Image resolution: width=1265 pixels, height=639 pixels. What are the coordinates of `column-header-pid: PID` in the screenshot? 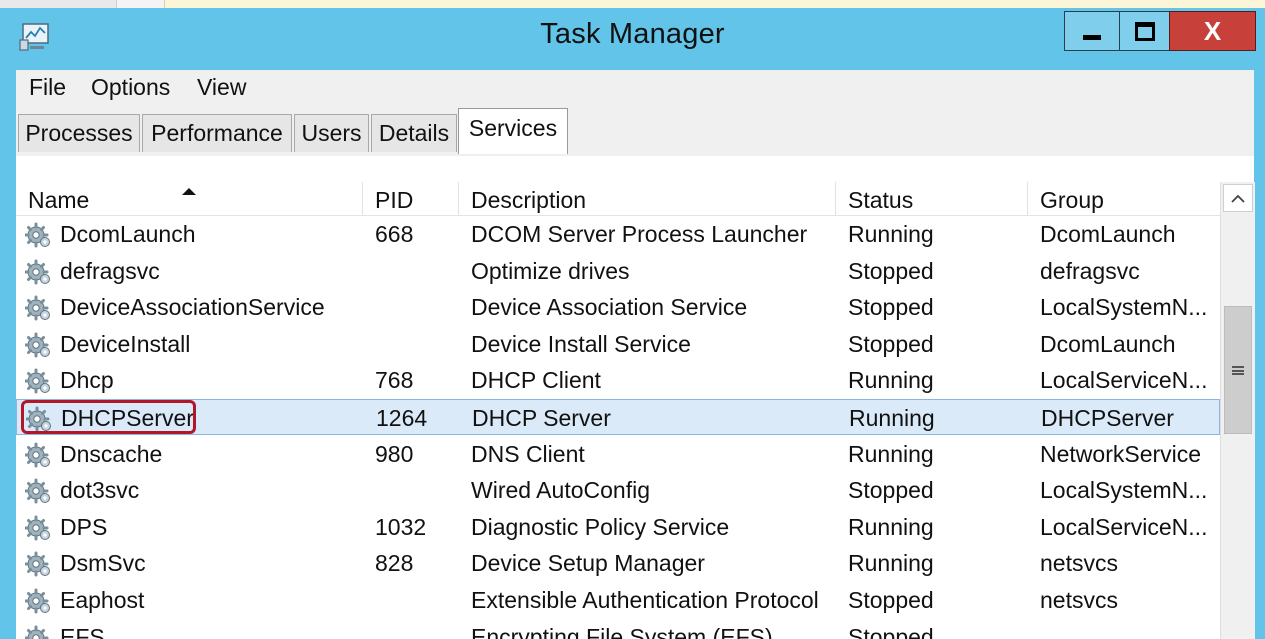 It's located at (411, 198).